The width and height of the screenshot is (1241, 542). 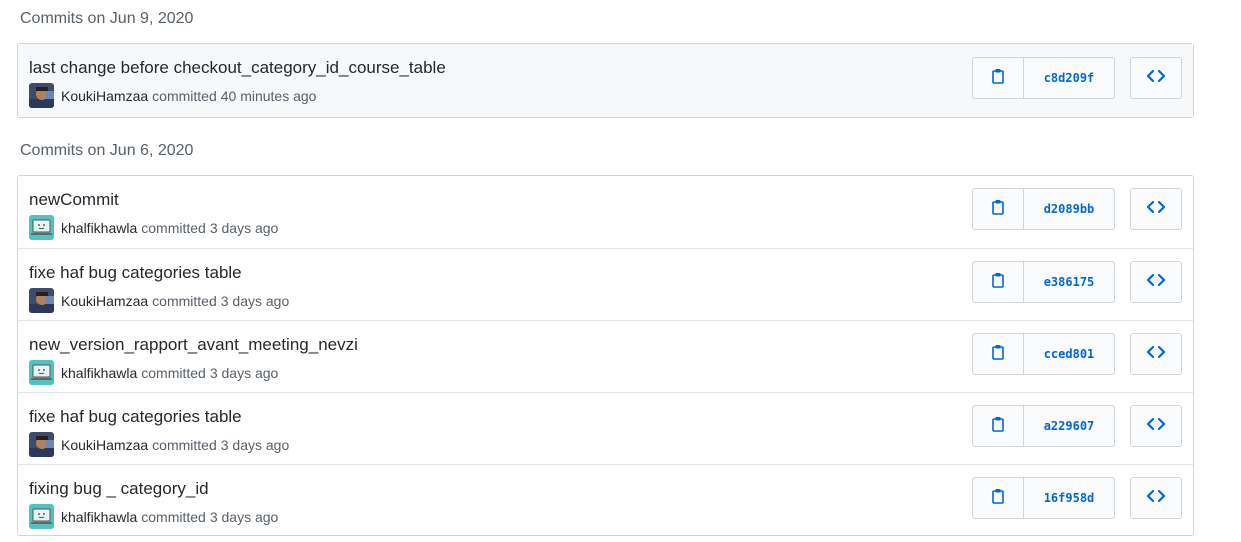 I want to click on commit-sha-group: d2089bb, so click(x=1043, y=209).